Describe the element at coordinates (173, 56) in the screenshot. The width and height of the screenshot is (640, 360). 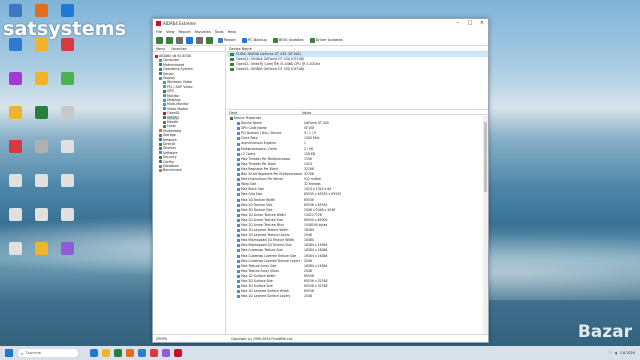
I see `tree-item: AIDA64 v6.92.6700` at that location.